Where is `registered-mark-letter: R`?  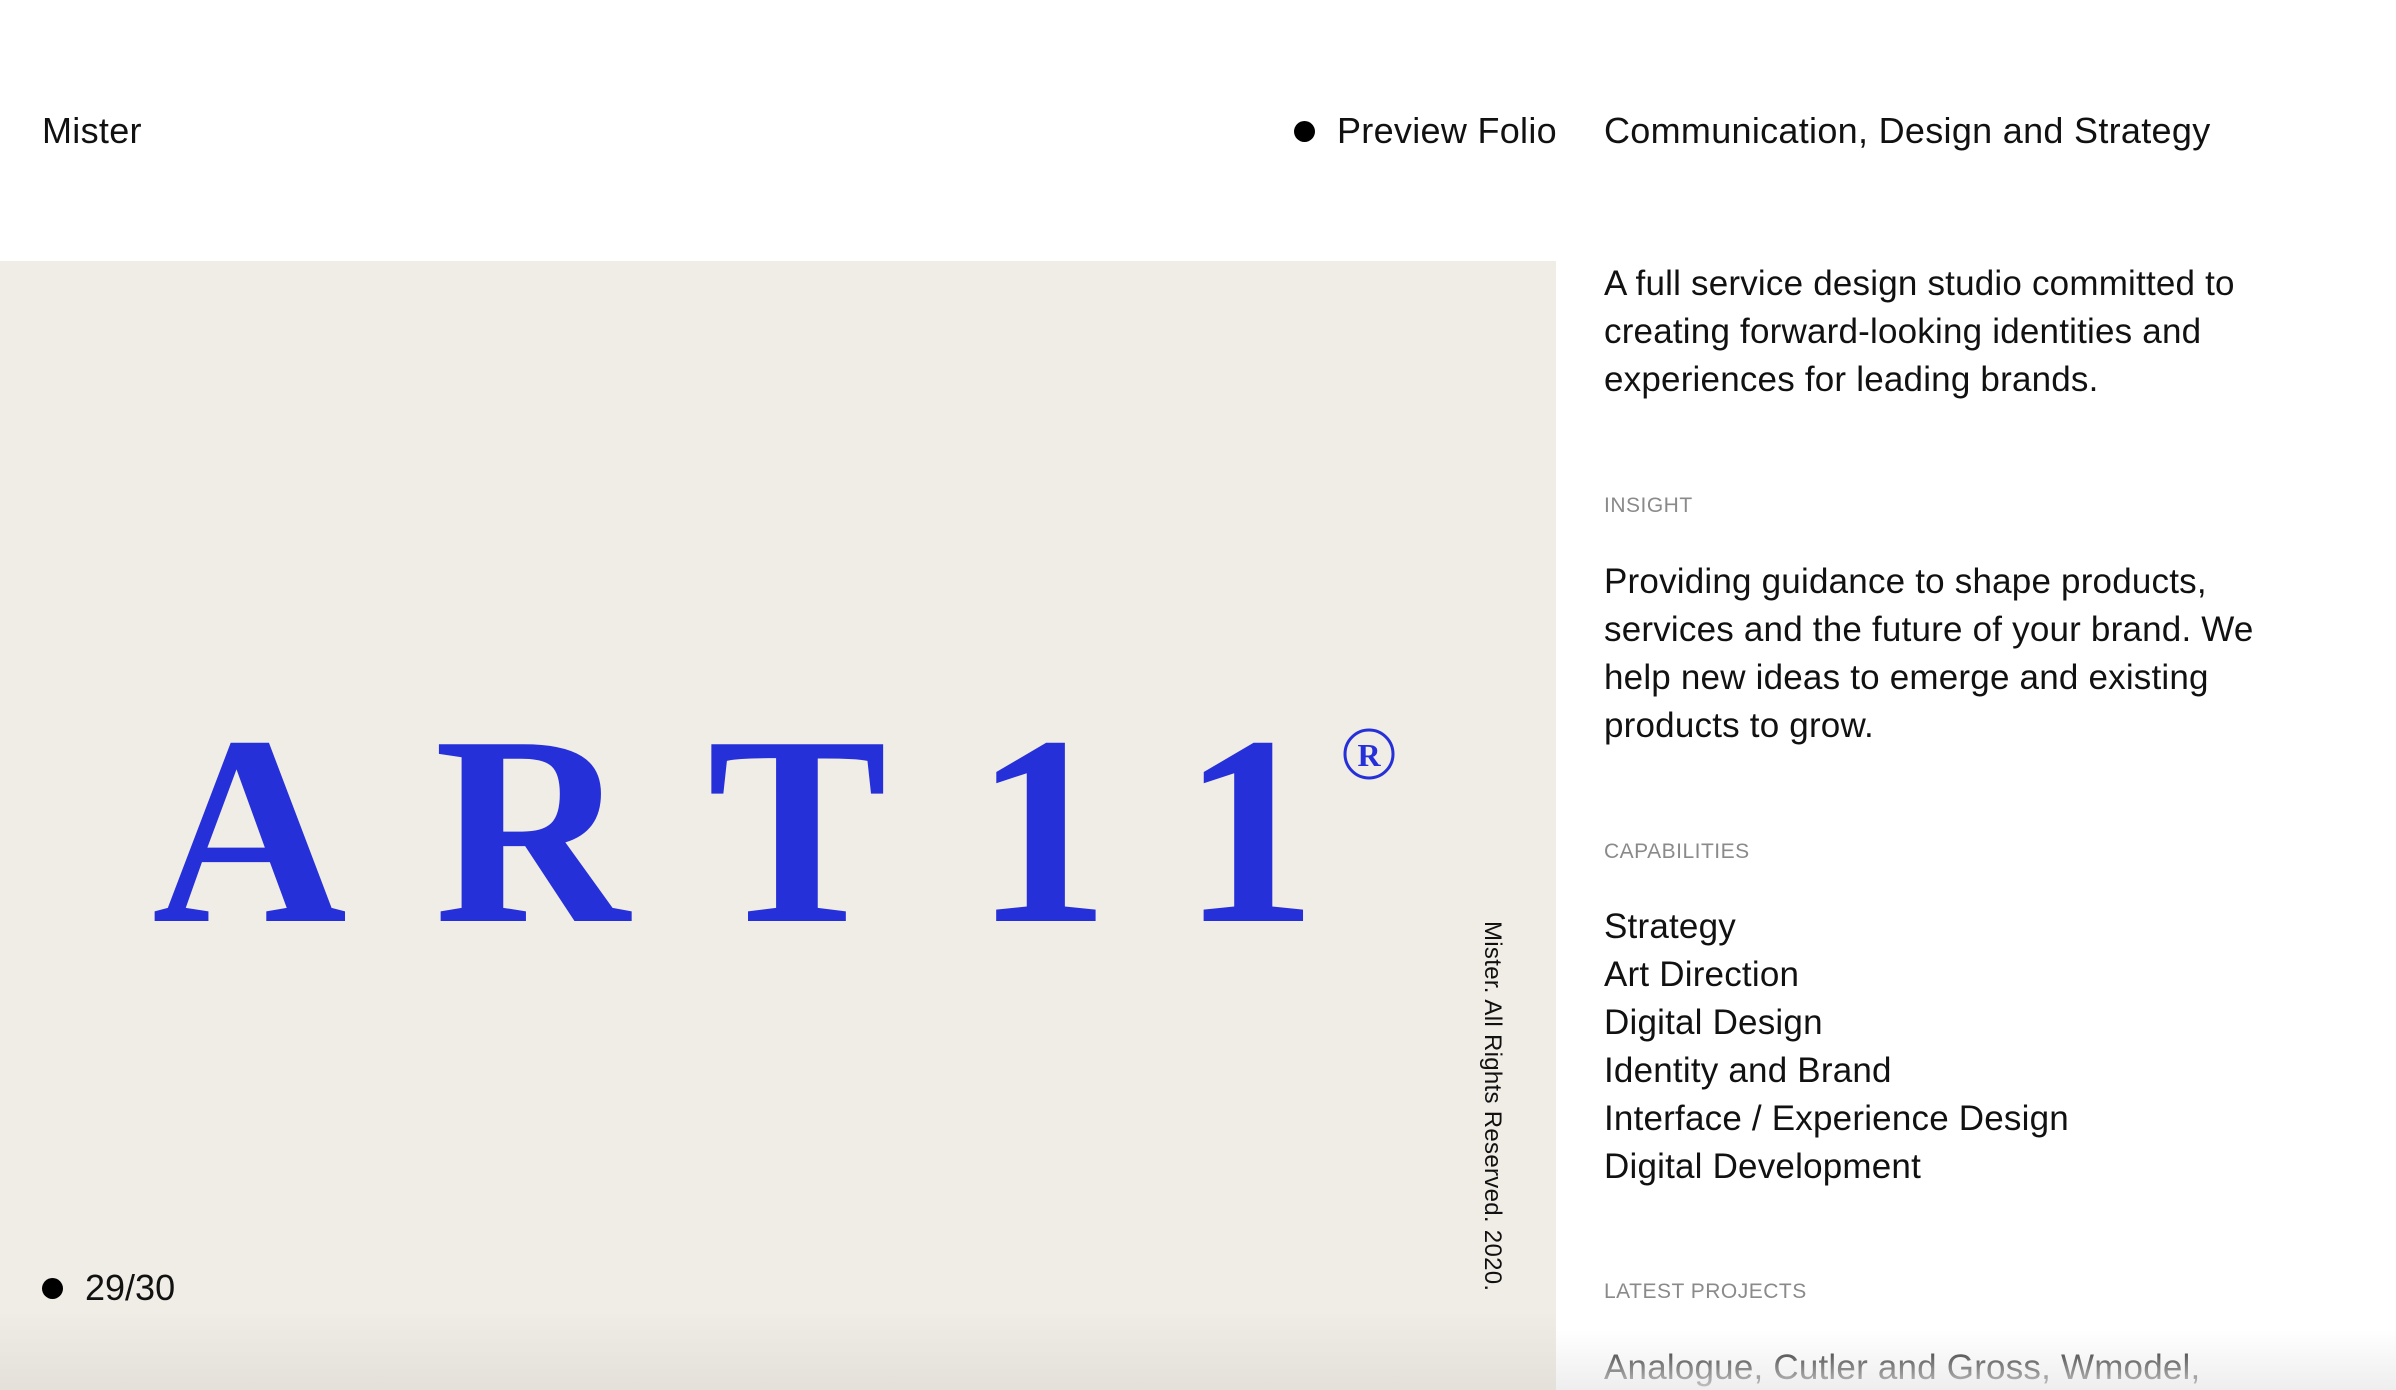 registered-mark-letter: R is located at coordinates (1369, 755).